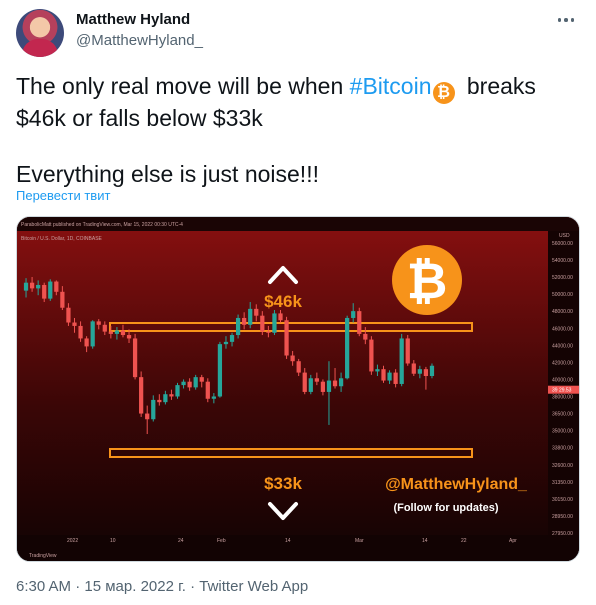  I want to click on price-tick-label: 52000.00, so click(562, 278).